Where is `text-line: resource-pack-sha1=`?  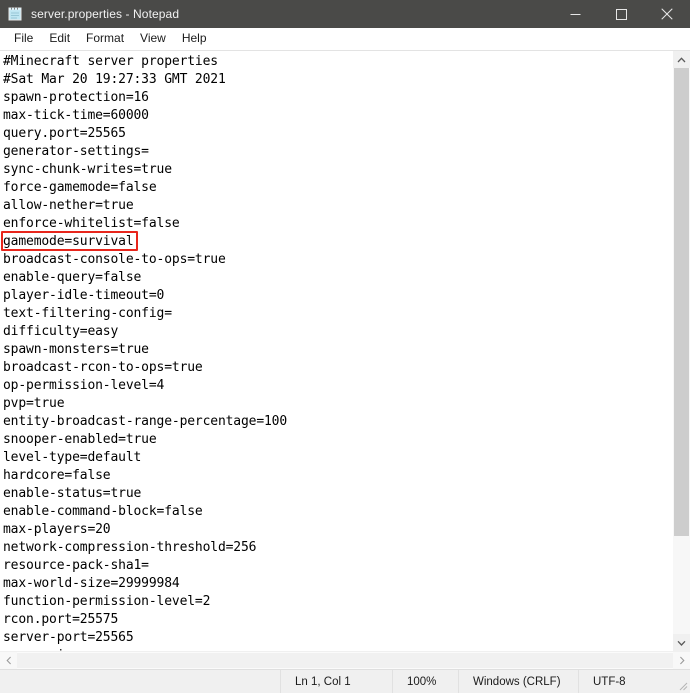 text-line: resource-pack-sha1= is located at coordinates (76, 565).